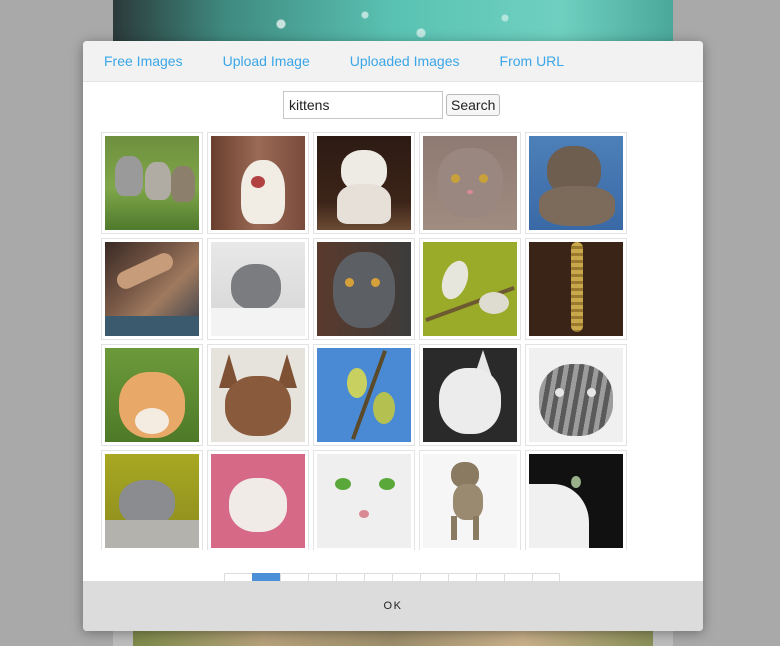 This screenshot has height=646, width=780. What do you see at coordinates (258, 289) in the screenshot?
I see `thumbnail-grey-kitten-lying` at bounding box center [258, 289].